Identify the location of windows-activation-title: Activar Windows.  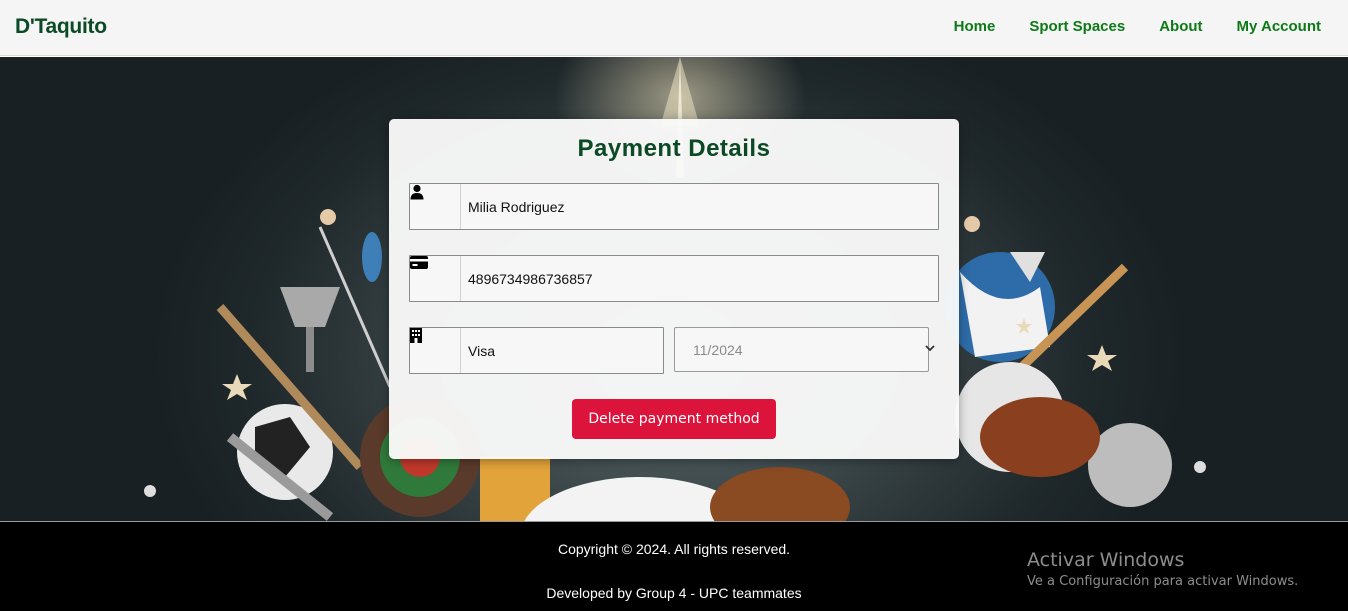
(1106, 560).